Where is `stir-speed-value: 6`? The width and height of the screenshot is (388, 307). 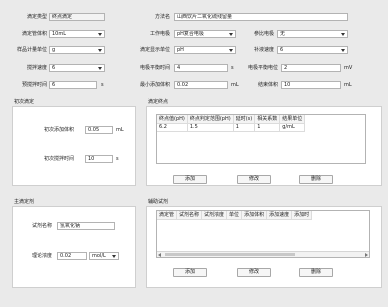 stir-speed-value: 6 is located at coordinates (54, 68).